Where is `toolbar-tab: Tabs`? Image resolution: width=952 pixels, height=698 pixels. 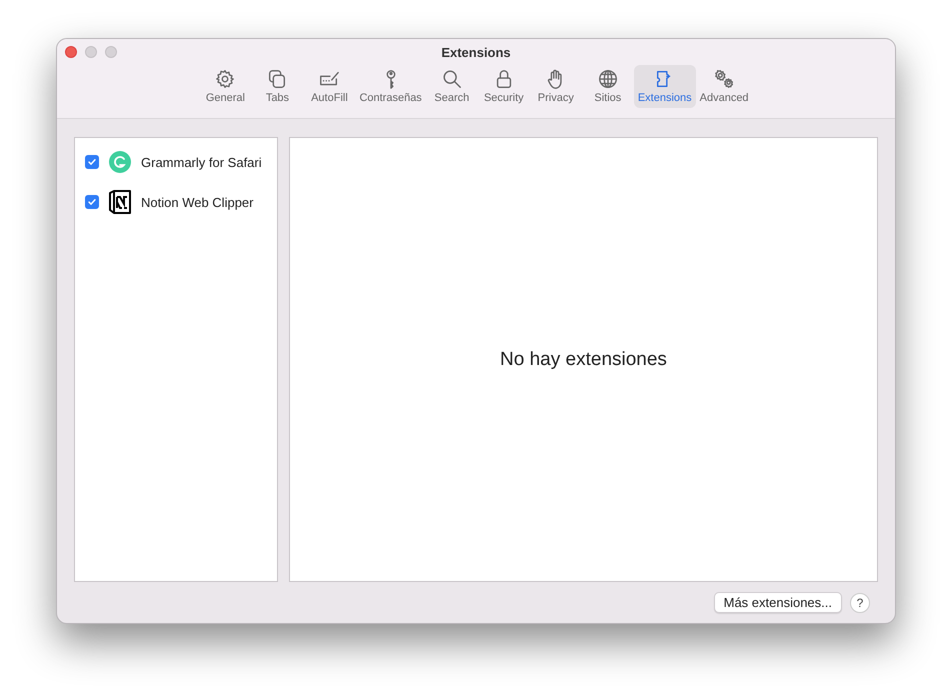
toolbar-tab: Tabs is located at coordinates (277, 86).